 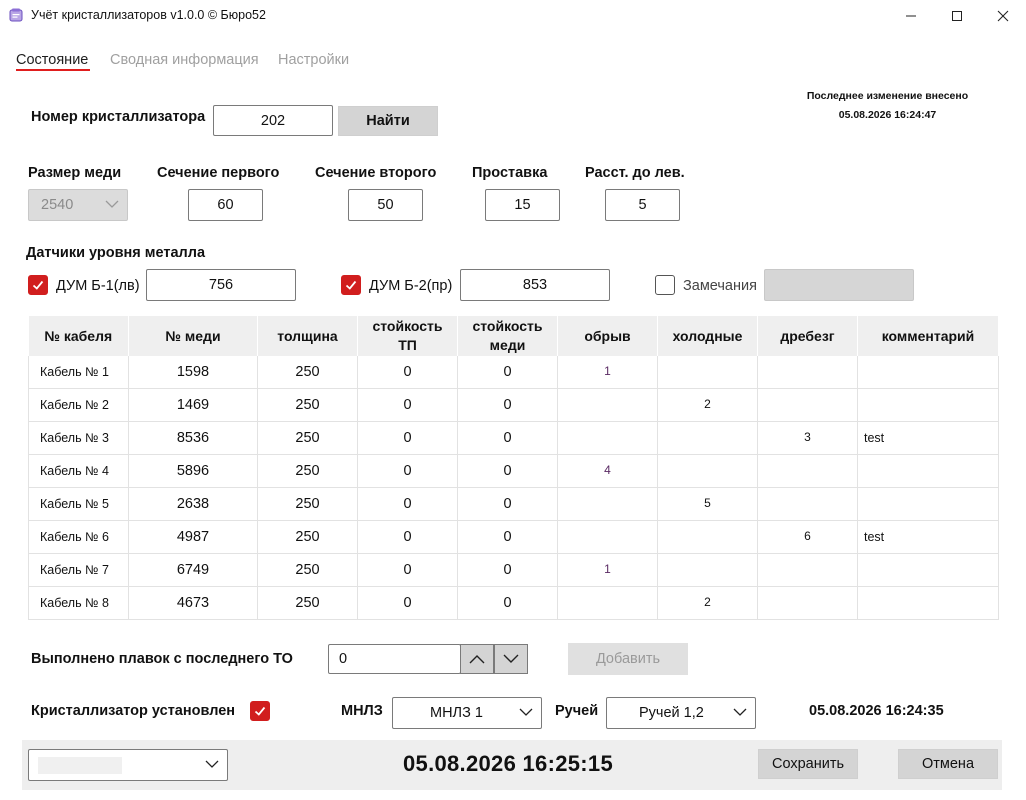 I want to click on cell-bounce: 3, so click(x=807, y=438).